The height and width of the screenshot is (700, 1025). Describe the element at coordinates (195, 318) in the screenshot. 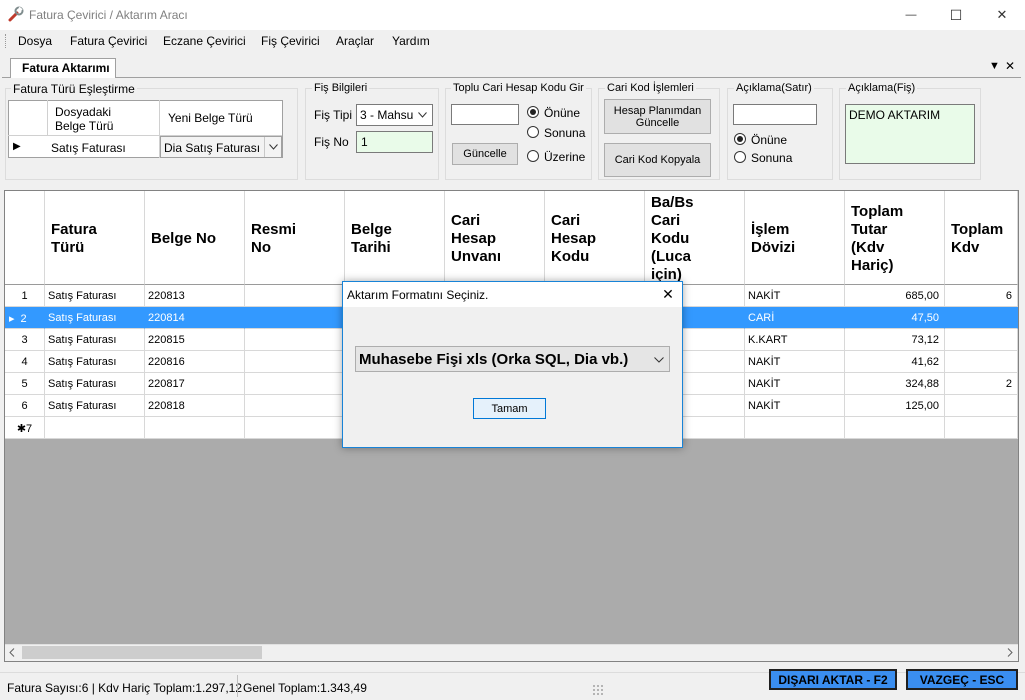

I see `cell-belge-no: 220814` at that location.